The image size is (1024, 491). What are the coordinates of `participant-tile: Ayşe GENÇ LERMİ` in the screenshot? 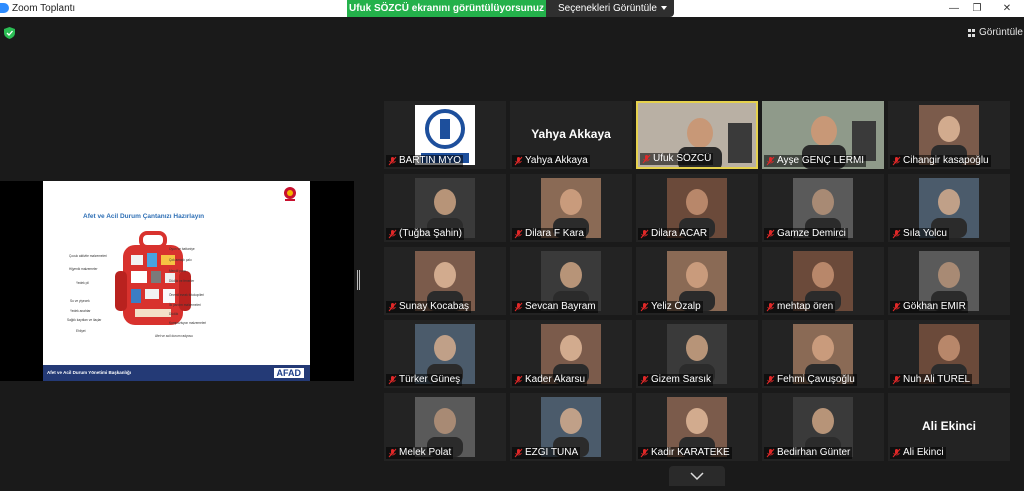 It's located at (823, 135).